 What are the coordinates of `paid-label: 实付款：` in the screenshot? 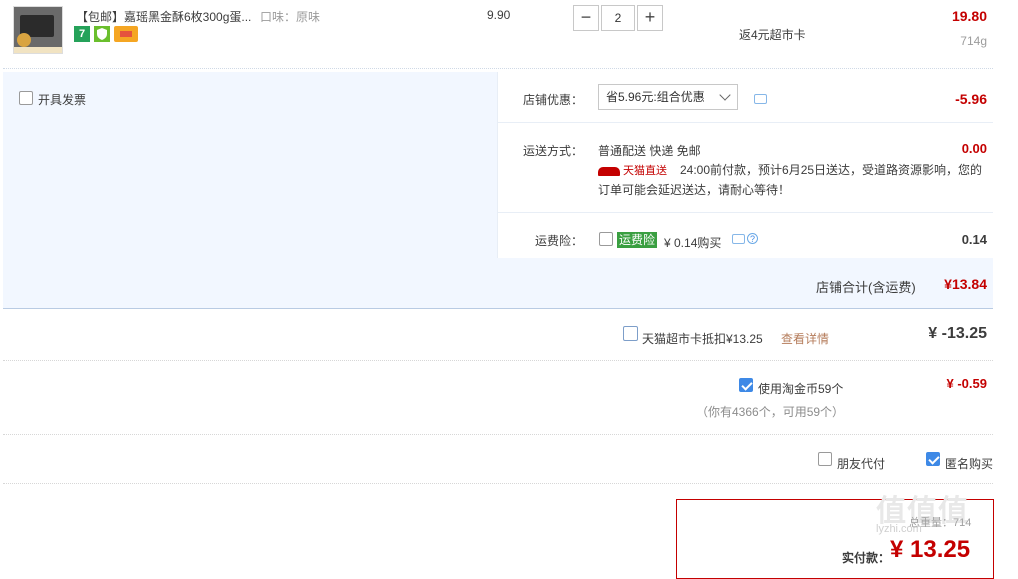 It's located at (866, 558).